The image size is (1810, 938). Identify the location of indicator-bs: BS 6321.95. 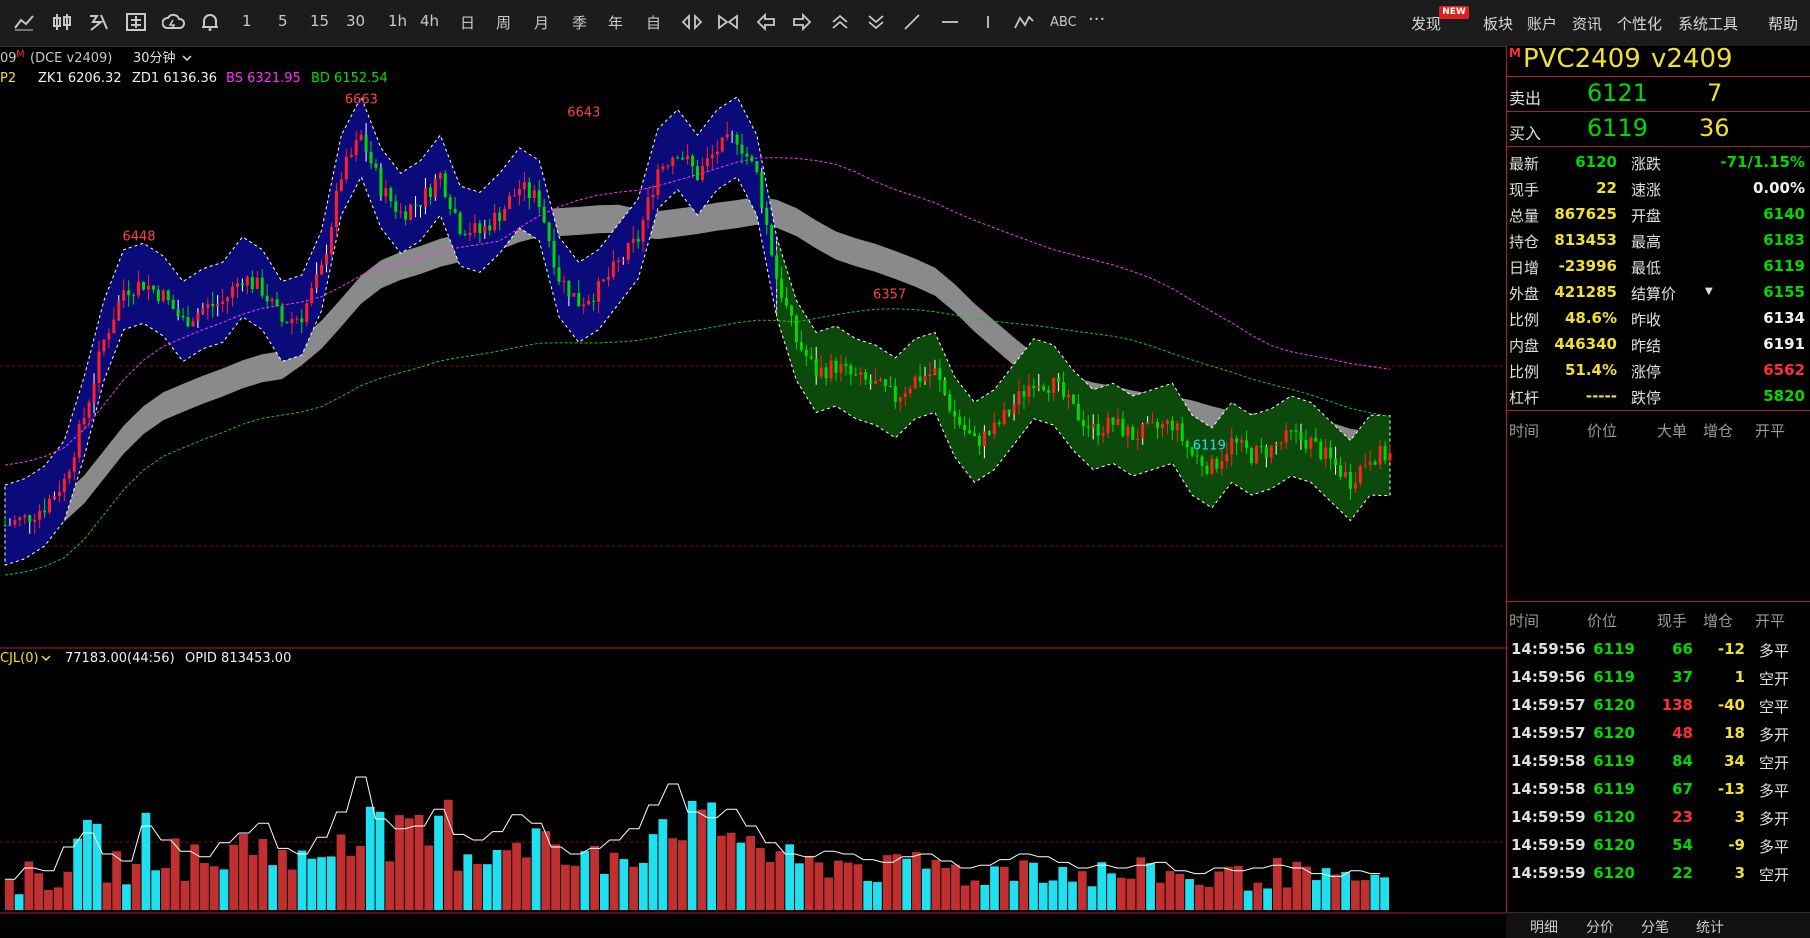
(263, 78).